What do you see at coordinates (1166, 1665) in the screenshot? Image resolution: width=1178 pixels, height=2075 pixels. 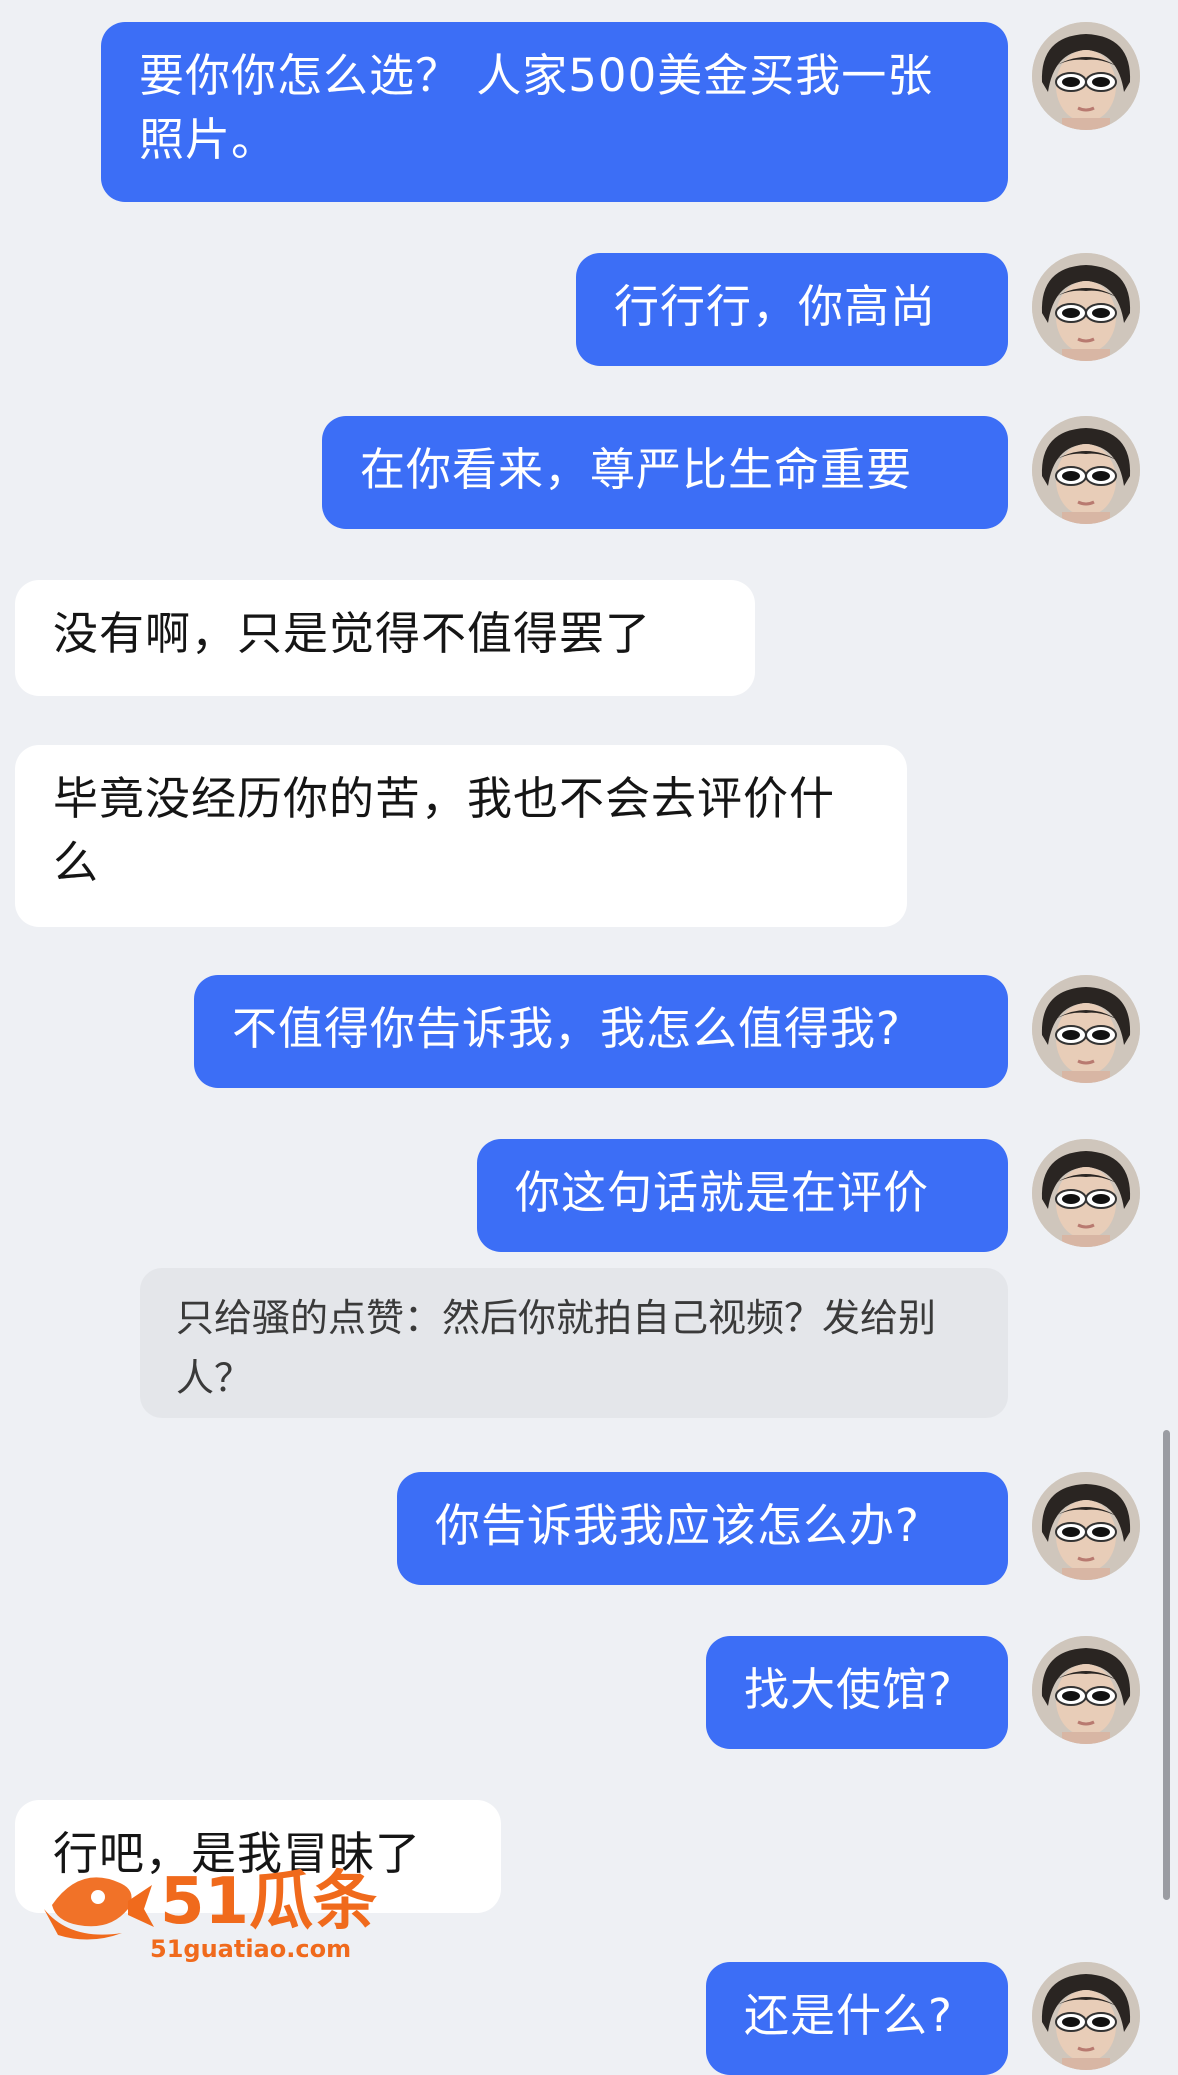 I see `scrollbar` at bounding box center [1166, 1665].